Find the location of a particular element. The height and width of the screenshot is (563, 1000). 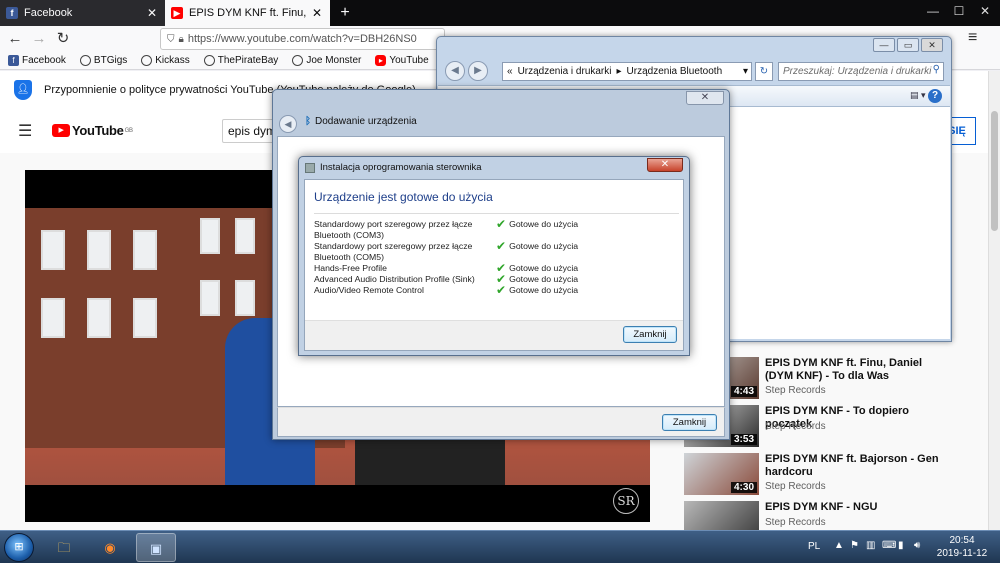

refresh-icon: ↻ is located at coordinates (764, 71).